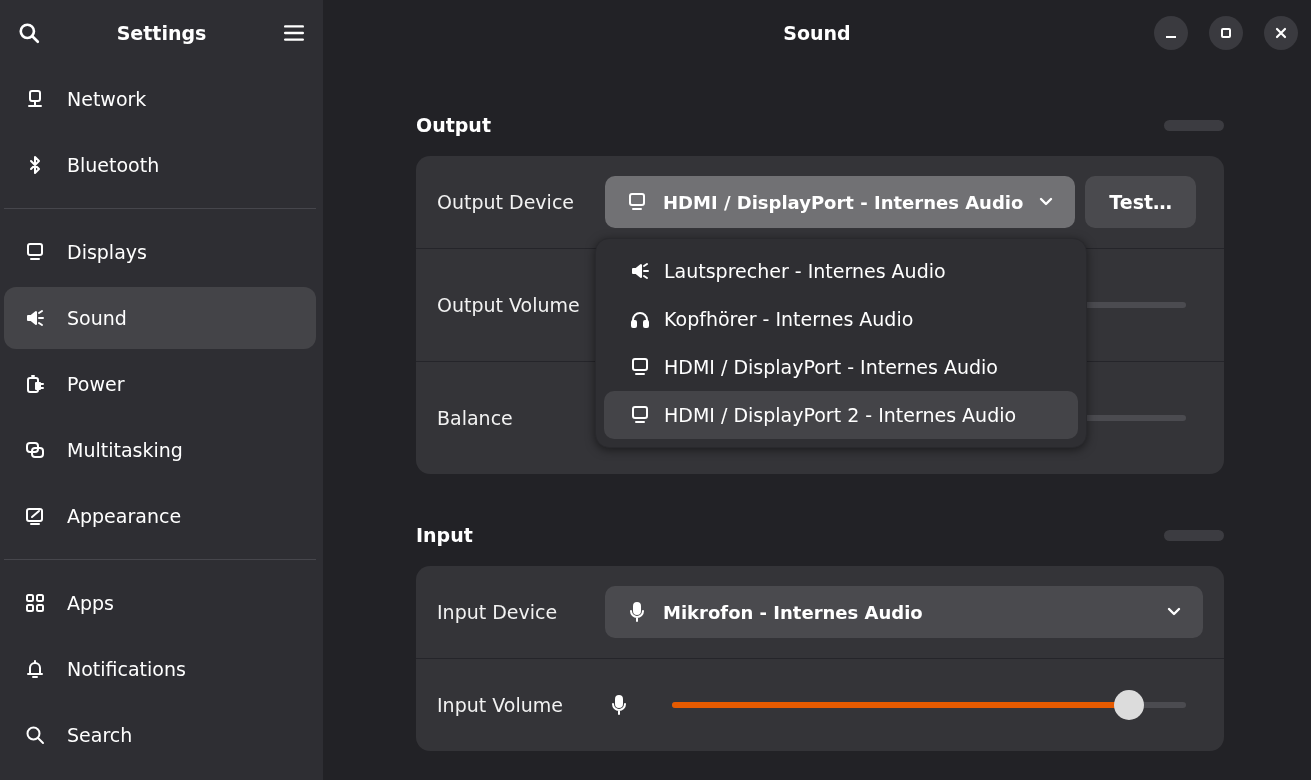 The height and width of the screenshot is (780, 1311). I want to click on maximize-button, so click(1226, 33).